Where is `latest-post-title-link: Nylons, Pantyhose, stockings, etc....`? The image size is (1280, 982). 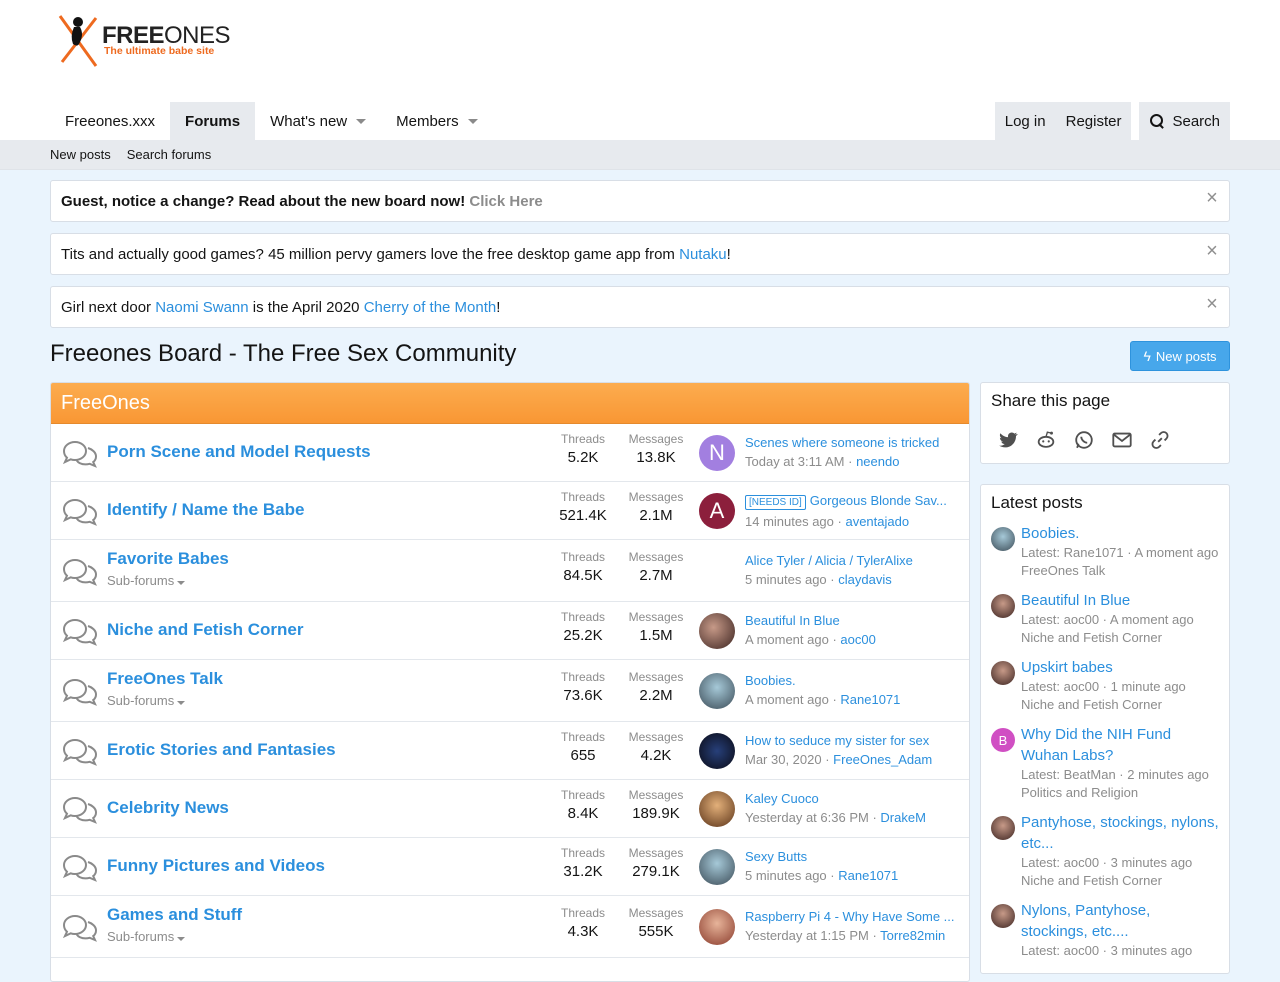
latest-post-title-link: Nylons, Pantyhose, stockings, etc.... is located at coordinates (1120, 921).